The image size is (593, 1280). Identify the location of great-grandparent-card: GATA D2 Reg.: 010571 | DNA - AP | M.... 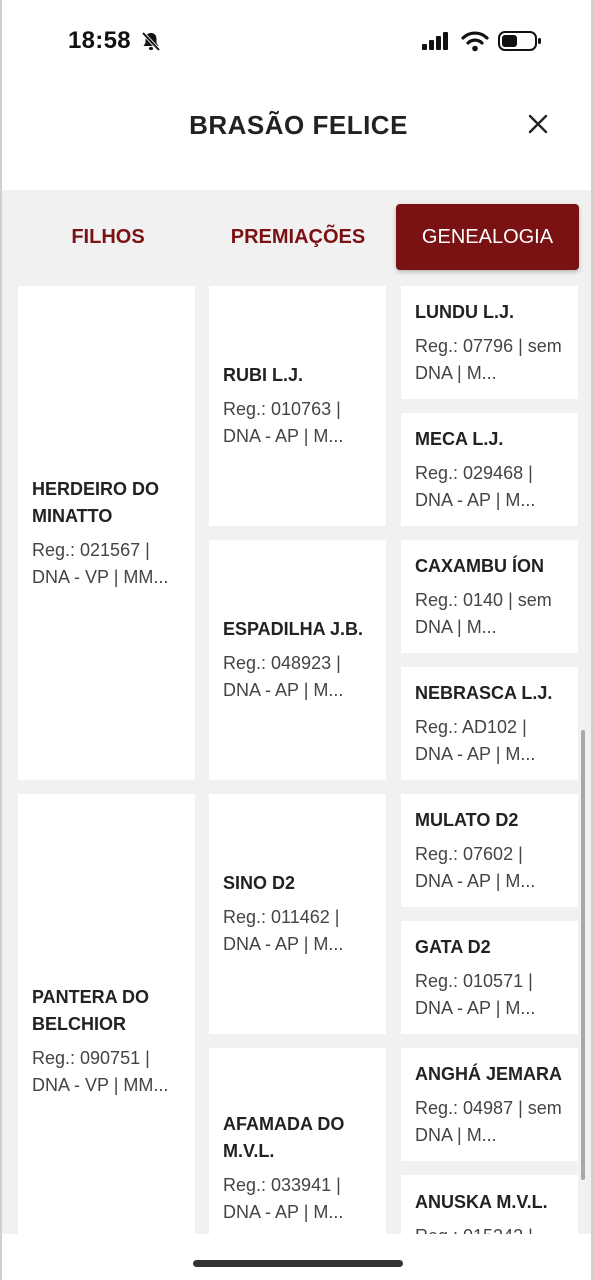
(489, 977).